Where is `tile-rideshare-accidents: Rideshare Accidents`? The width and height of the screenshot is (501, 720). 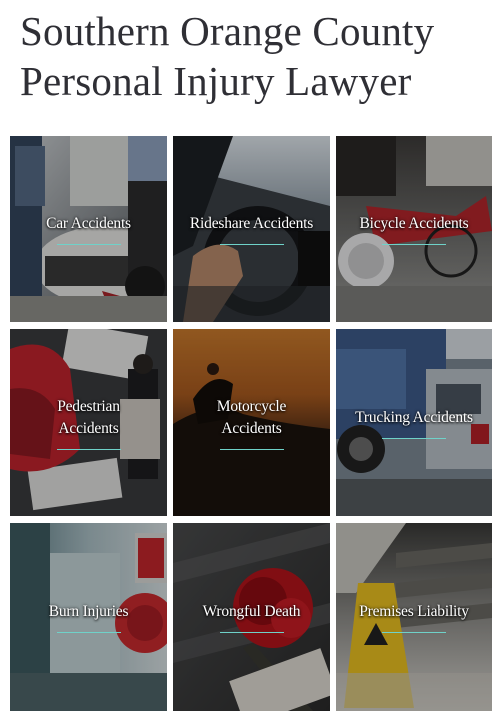
tile-rideshare-accidents: Rideshare Accidents is located at coordinates (251, 229).